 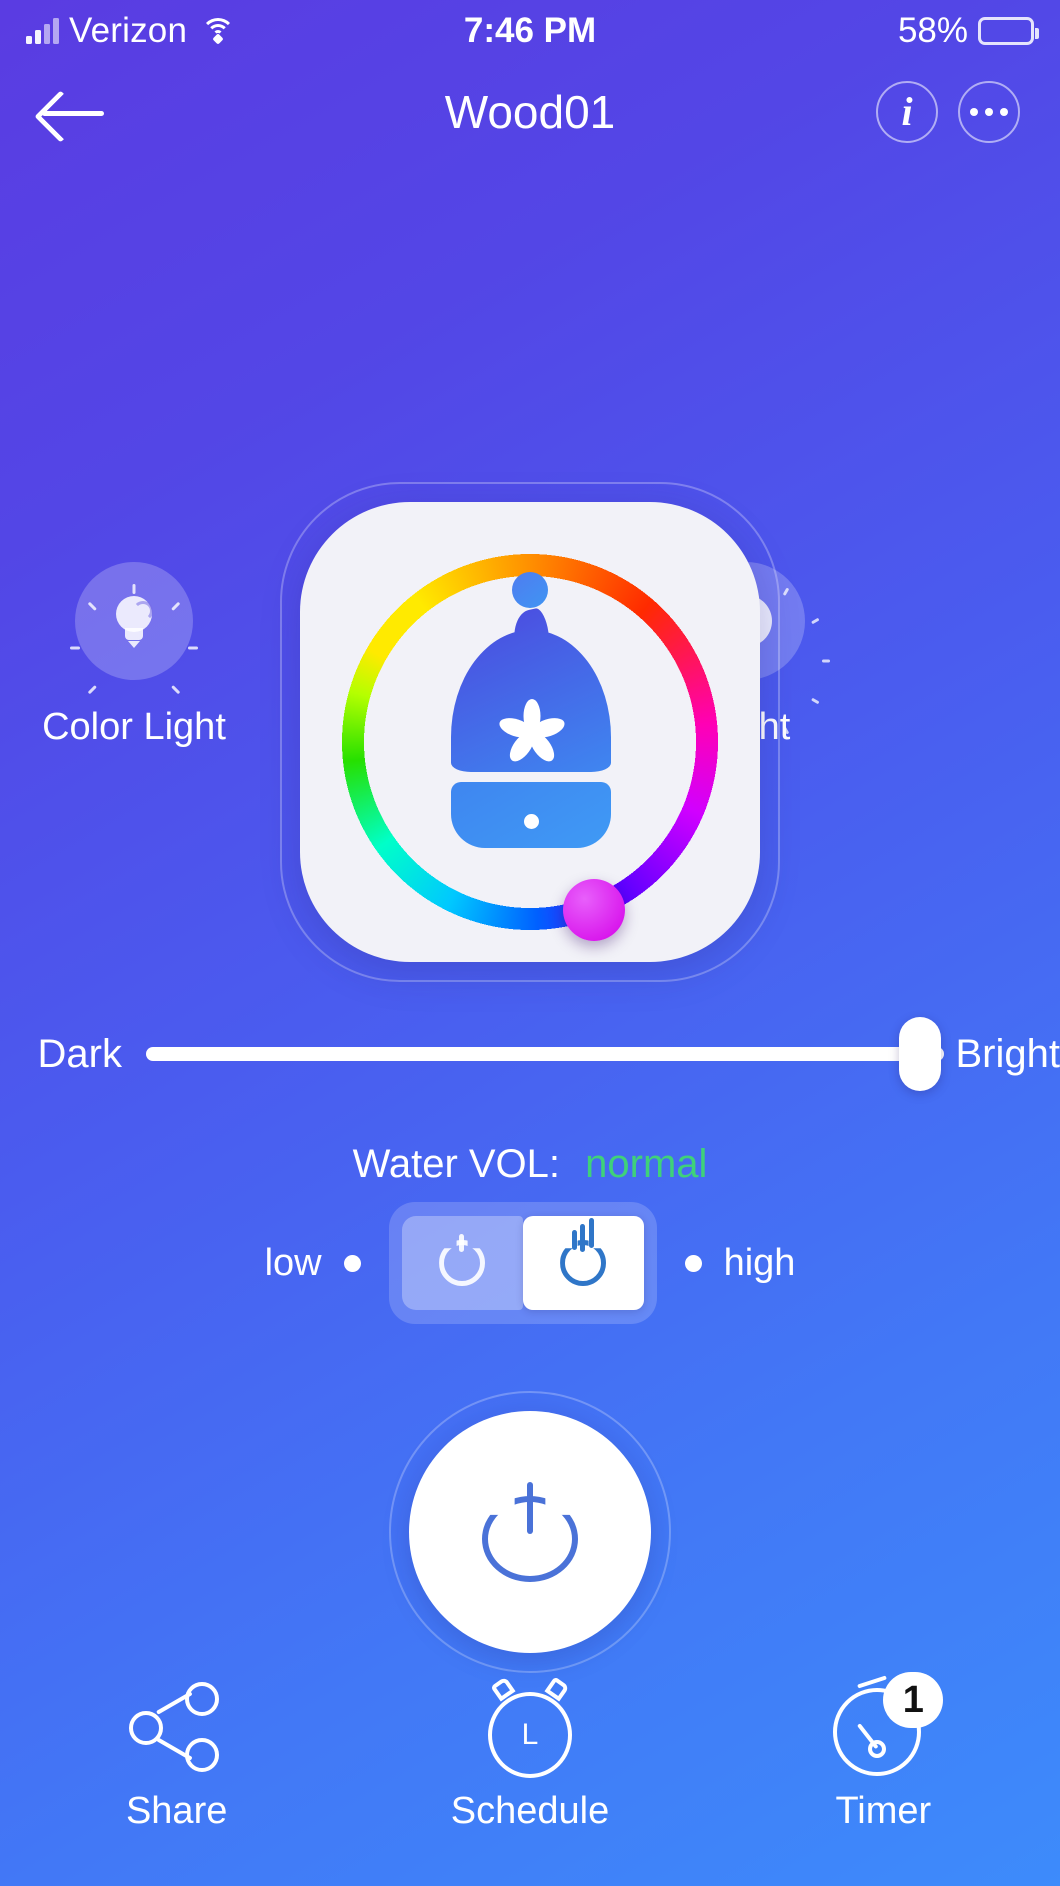 I want to click on more-options-icon, so click(x=989, y=112).